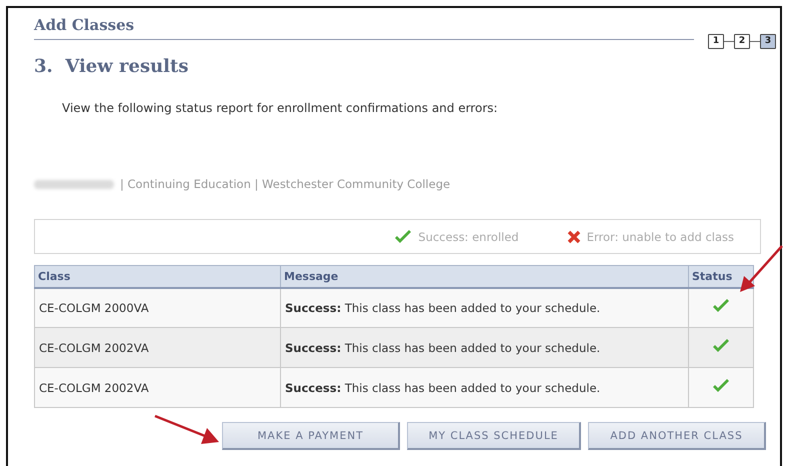  Describe the element at coordinates (157, 277) in the screenshot. I see `column-header: Class` at that location.